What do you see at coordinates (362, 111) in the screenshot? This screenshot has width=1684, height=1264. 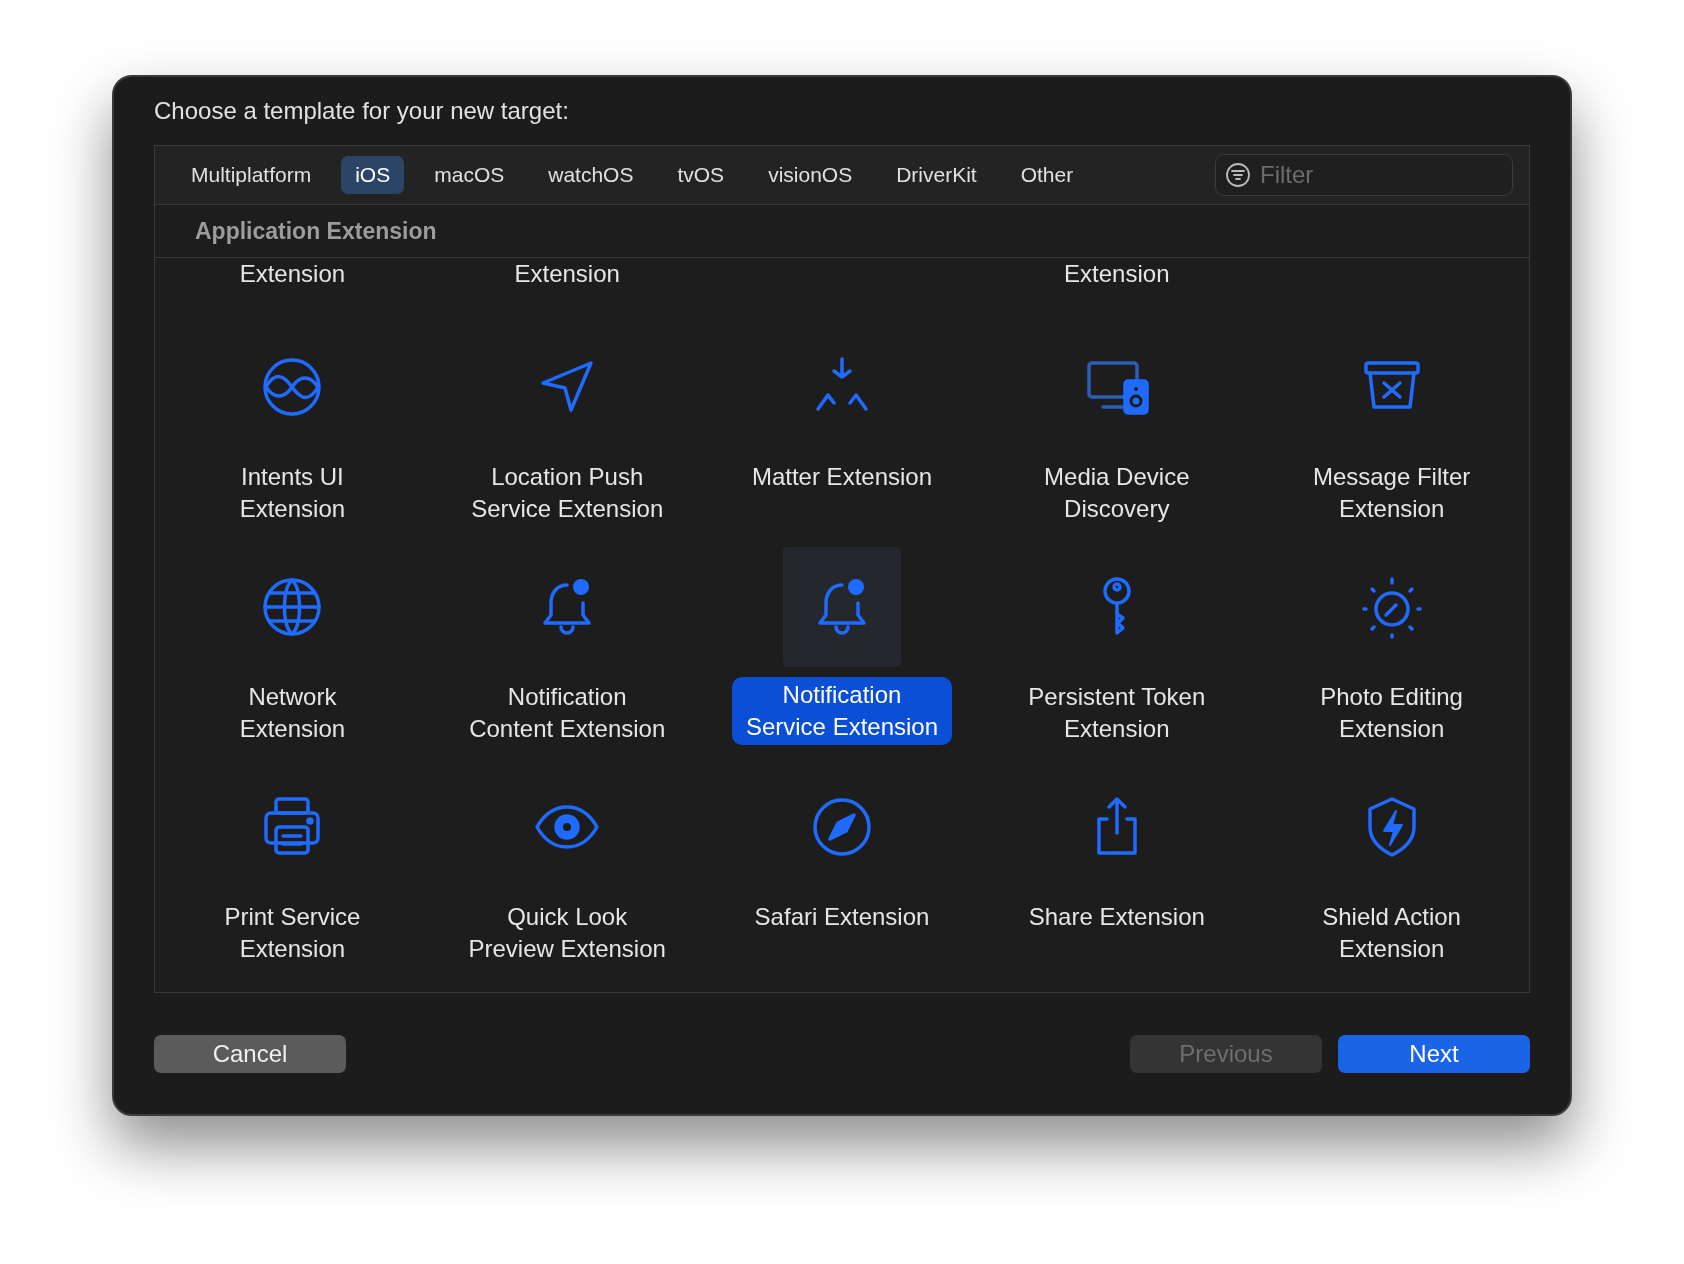 I see `dialog-title: Choose a template for your new target:` at bounding box center [362, 111].